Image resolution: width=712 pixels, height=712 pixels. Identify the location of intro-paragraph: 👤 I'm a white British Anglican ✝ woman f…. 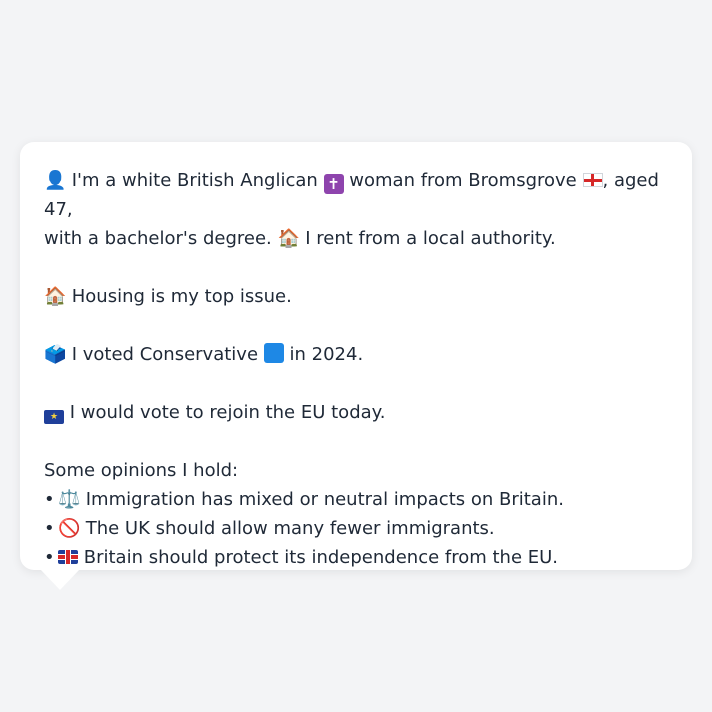
(356, 209).